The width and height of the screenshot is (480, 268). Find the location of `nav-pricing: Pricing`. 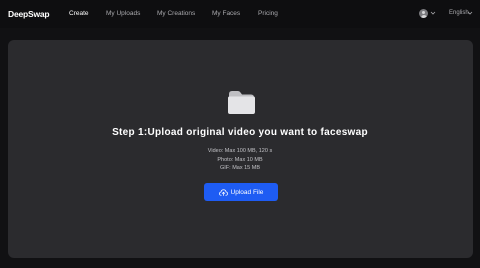

nav-pricing: Pricing is located at coordinates (268, 13).